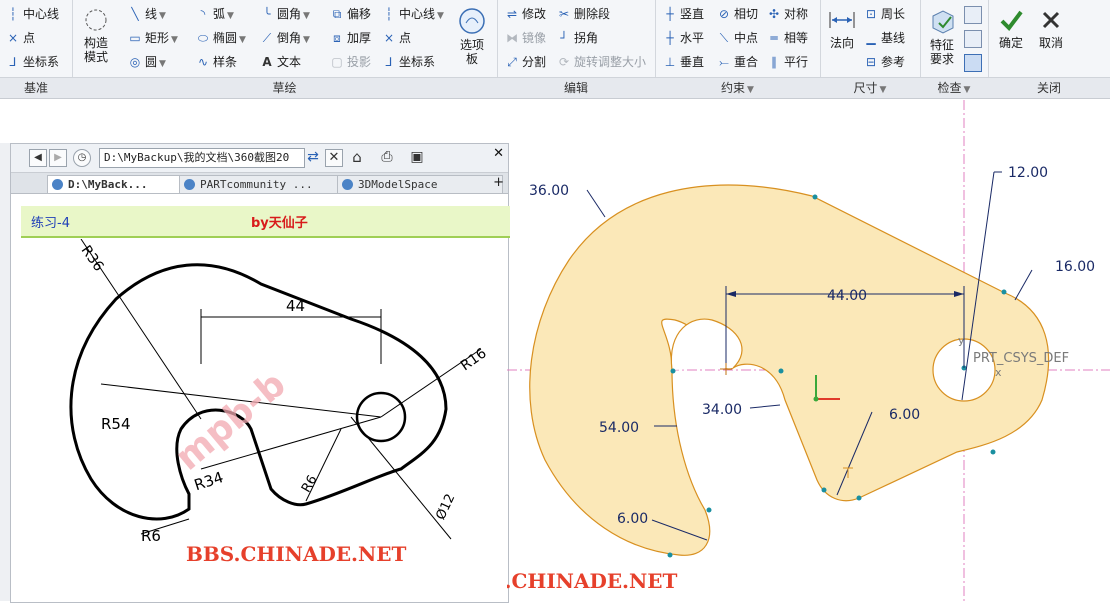 The height and width of the screenshot is (603, 1110). I want to click on symmetric-constraint-button: ✣ 对称, so click(787, 14).